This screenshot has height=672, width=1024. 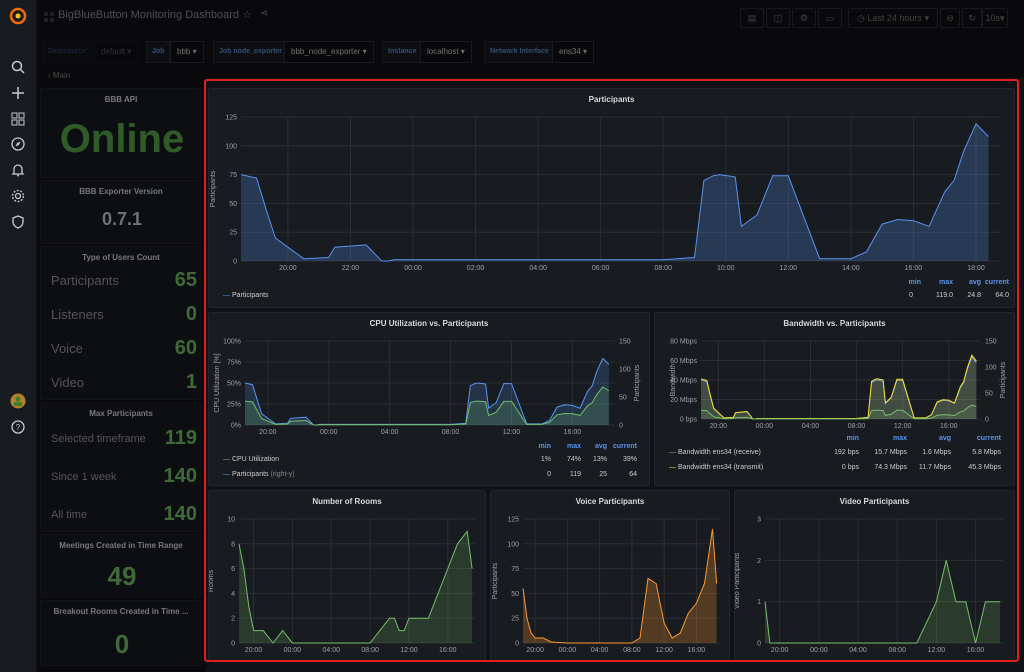 What do you see at coordinates (158, 52) in the screenshot?
I see `variable-label-job: Job` at bounding box center [158, 52].